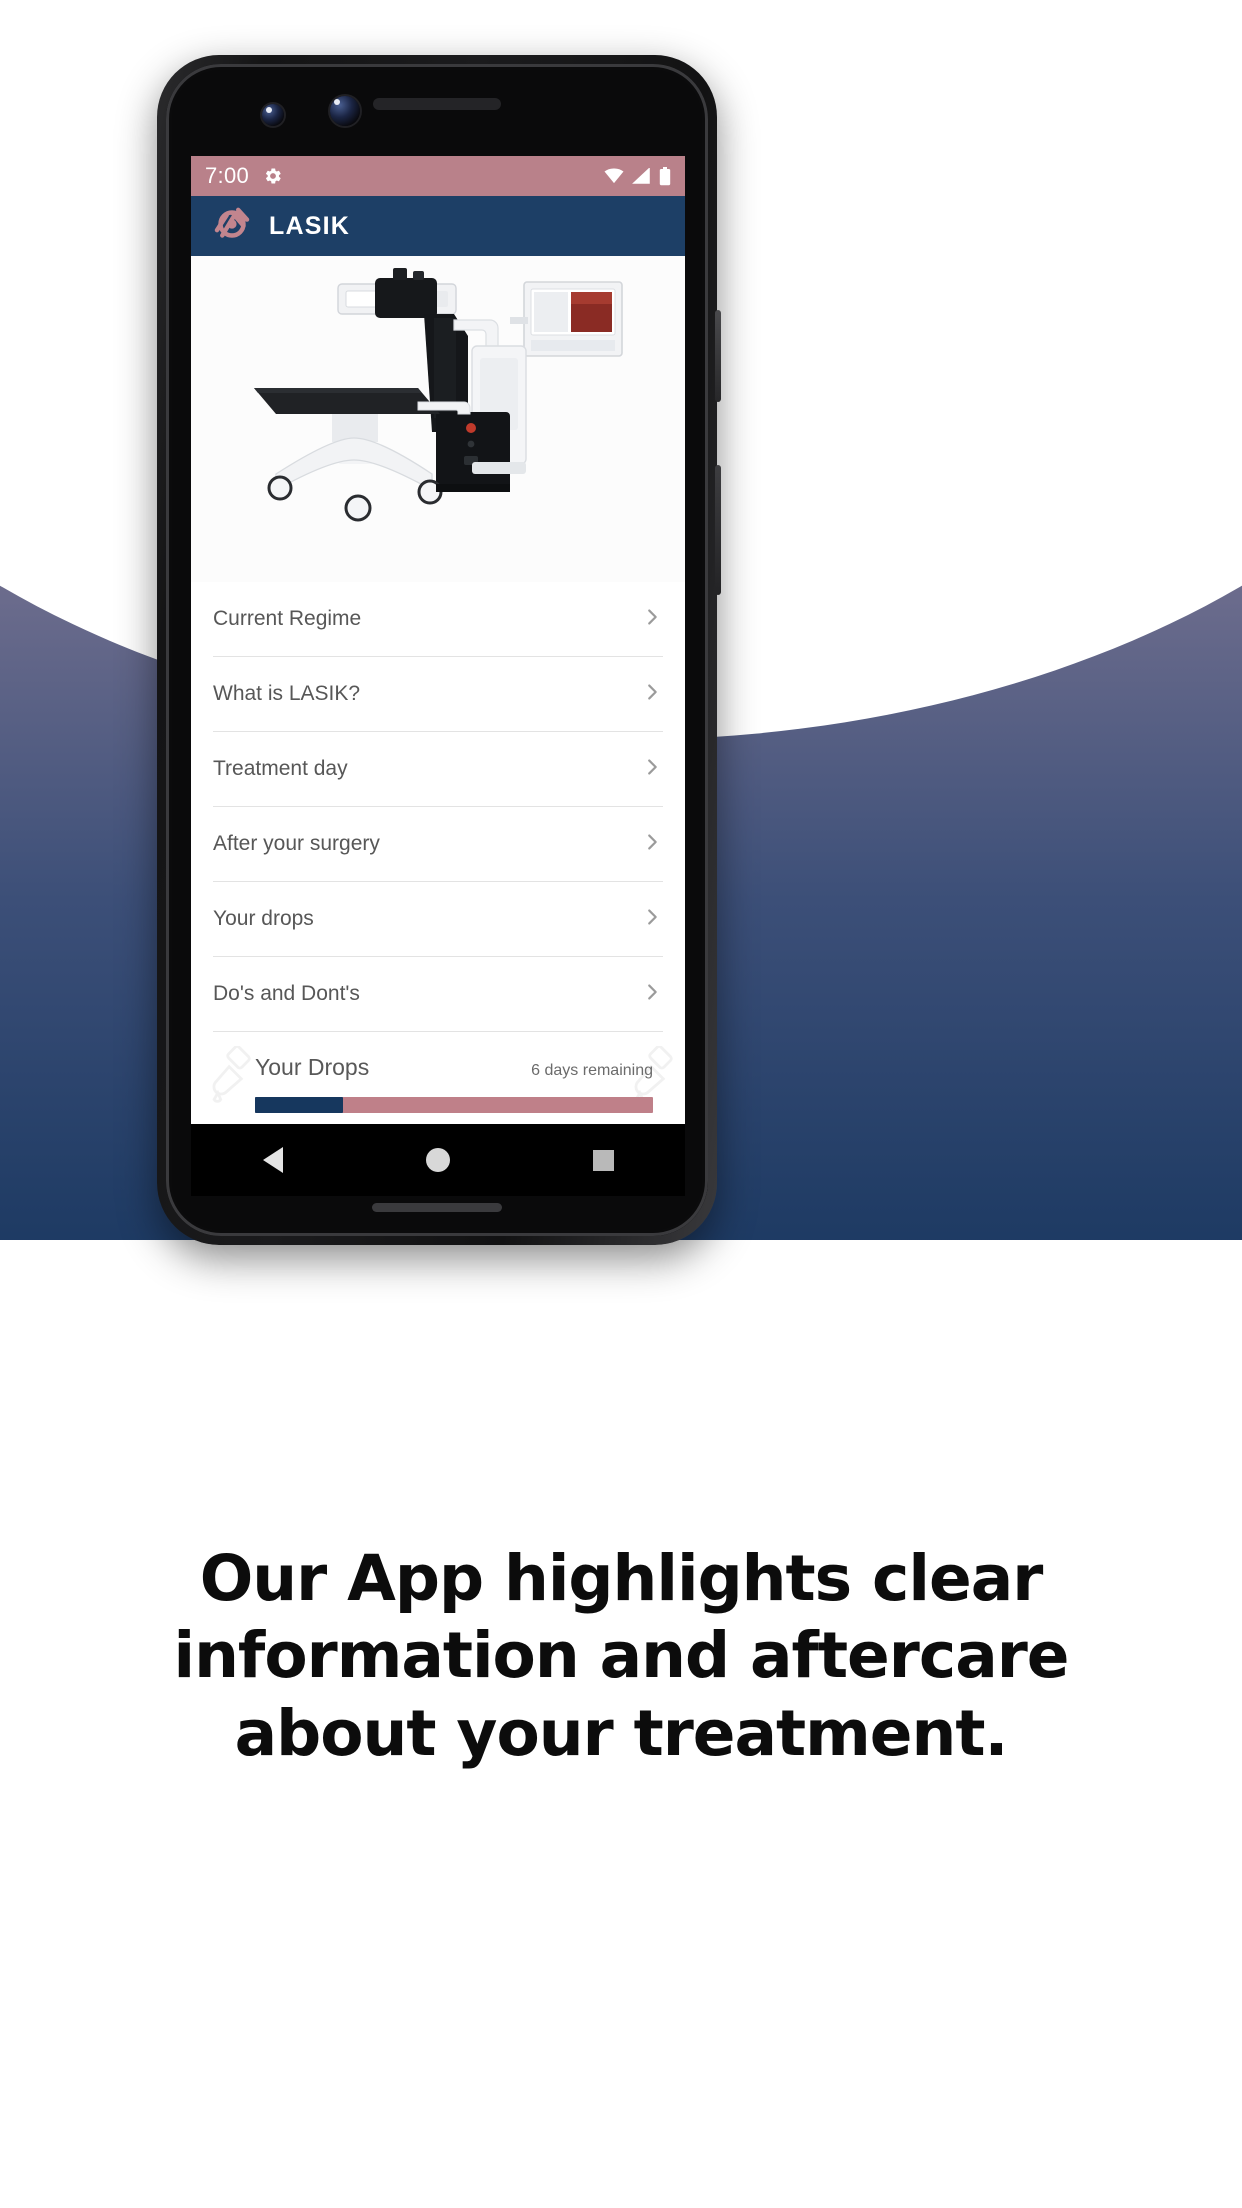 Image resolution: width=1242 pixels, height=2208 pixels. I want to click on list-item-label: Current Regime, so click(287, 618).